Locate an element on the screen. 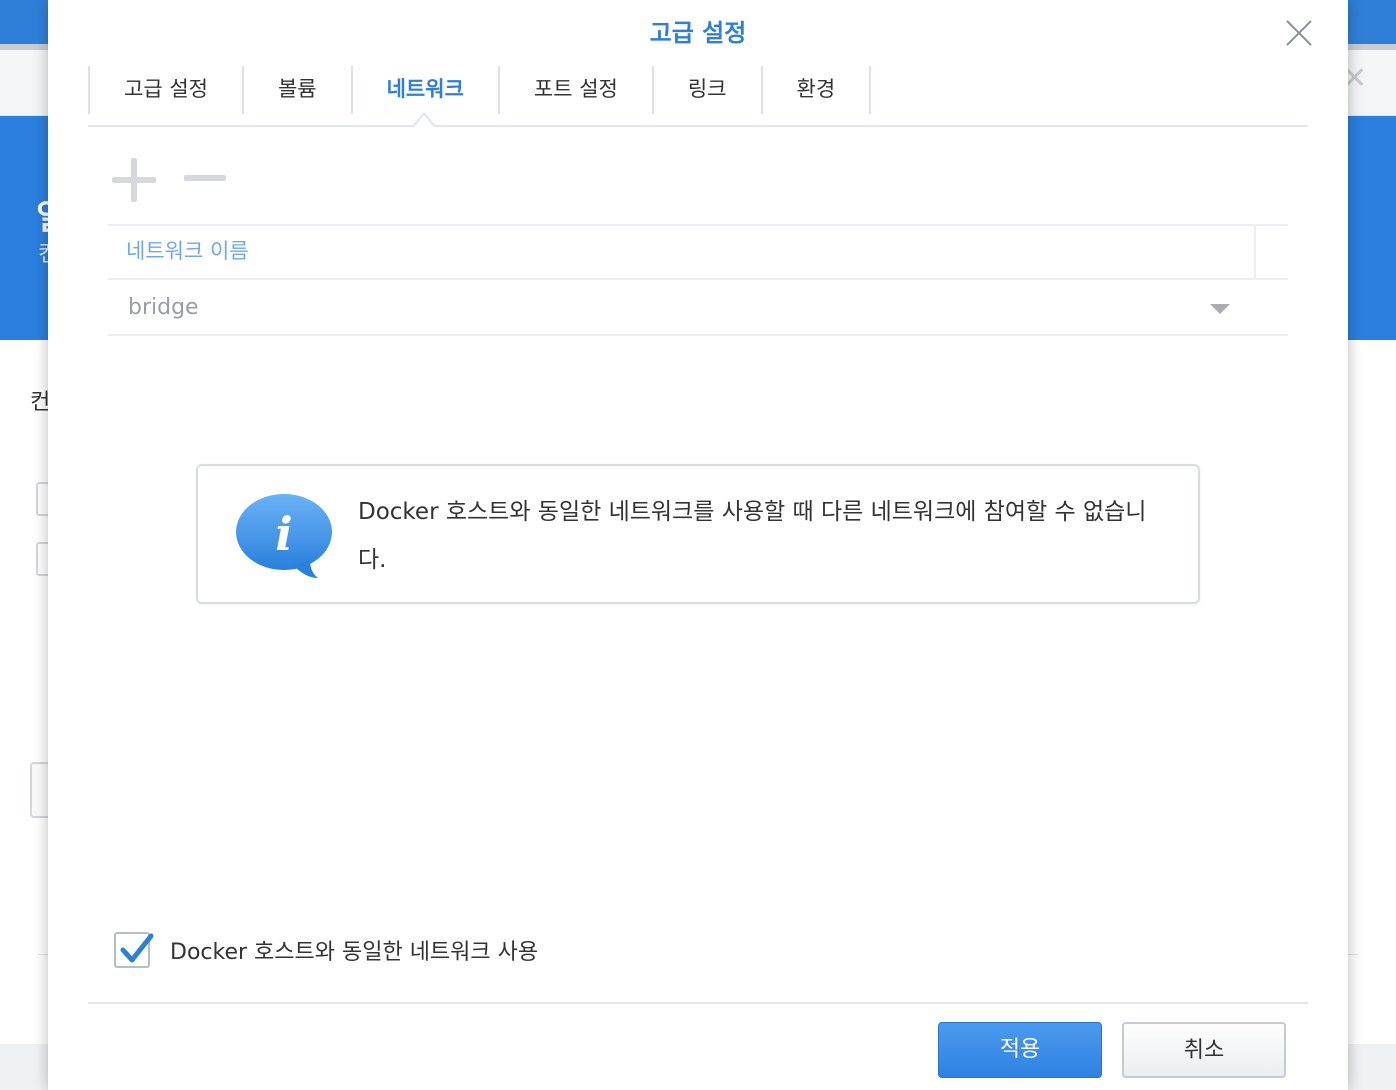 This screenshot has width=1396, height=1090. tab-port-settings: 포트 설정 is located at coordinates (574, 90).